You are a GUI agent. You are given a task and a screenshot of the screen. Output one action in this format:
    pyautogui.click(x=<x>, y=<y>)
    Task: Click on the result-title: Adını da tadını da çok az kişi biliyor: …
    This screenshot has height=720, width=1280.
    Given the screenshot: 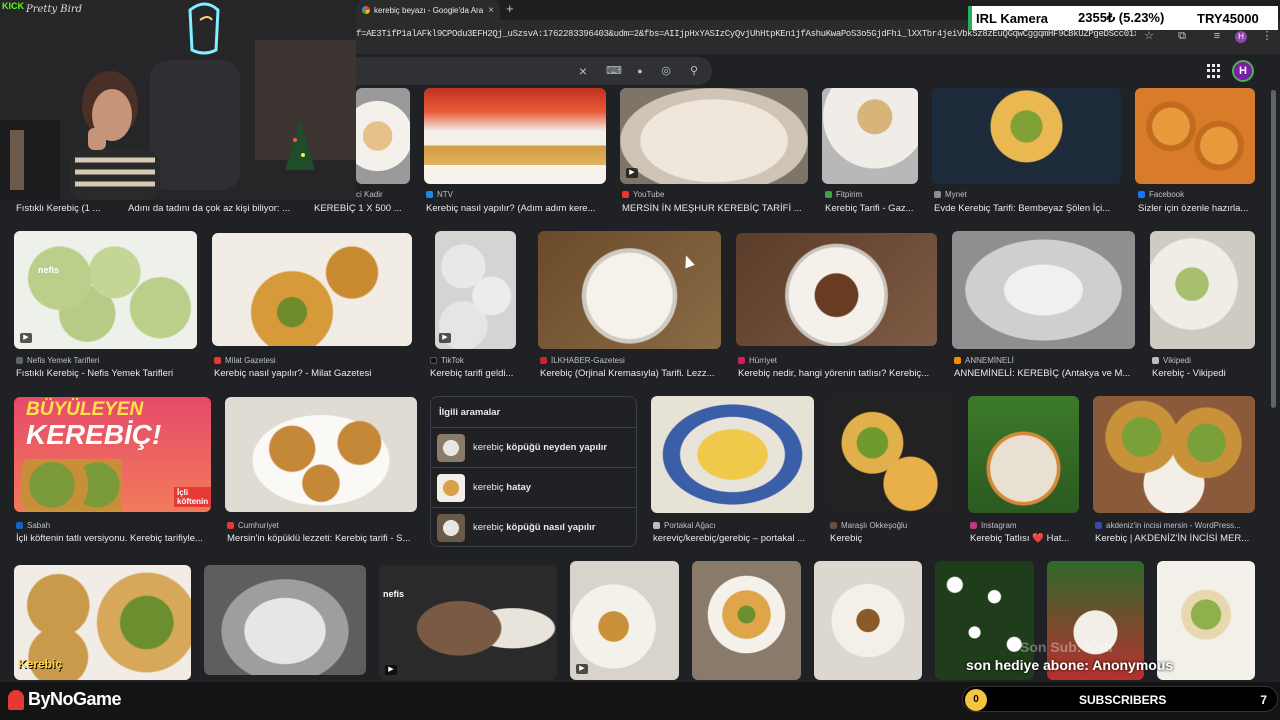 What is the action you would take?
    pyautogui.click(x=214, y=208)
    